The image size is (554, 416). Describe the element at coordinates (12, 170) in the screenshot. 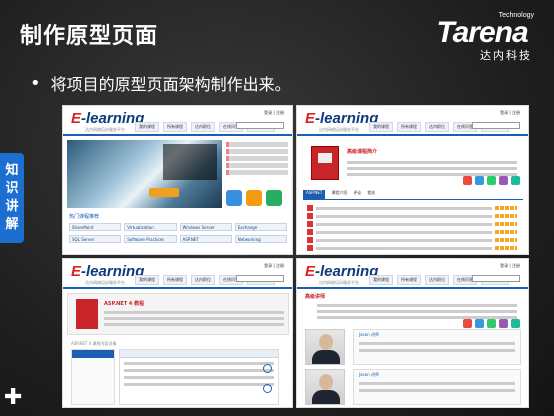

I see `side-tab-char: 知` at that location.